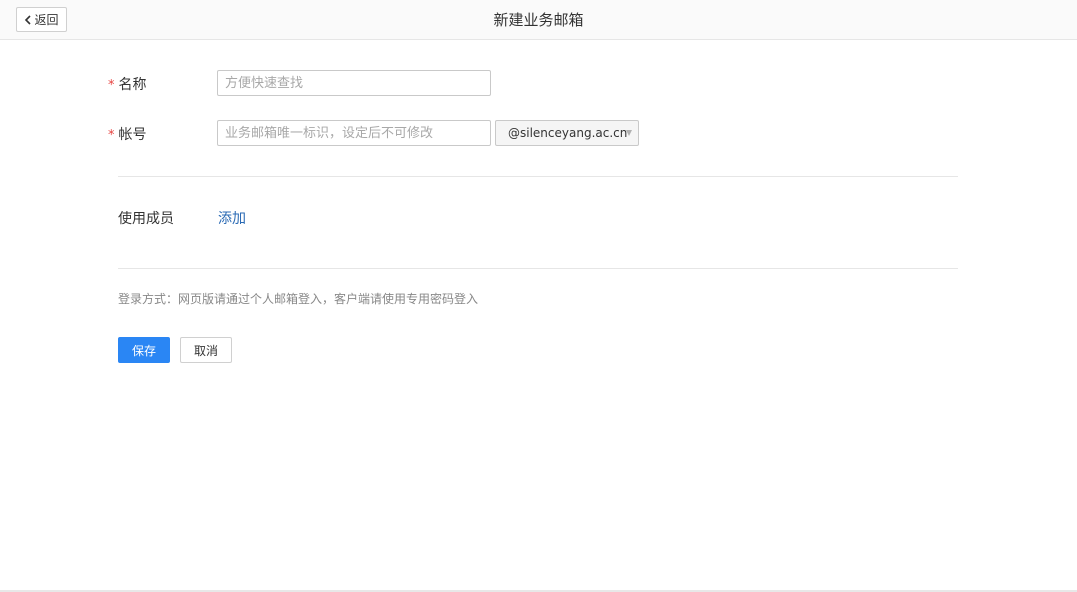 The width and height of the screenshot is (1077, 592). What do you see at coordinates (206, 350) in the screenshot?
I see `cancel-button: 取消` at bounding box center [206, 350].